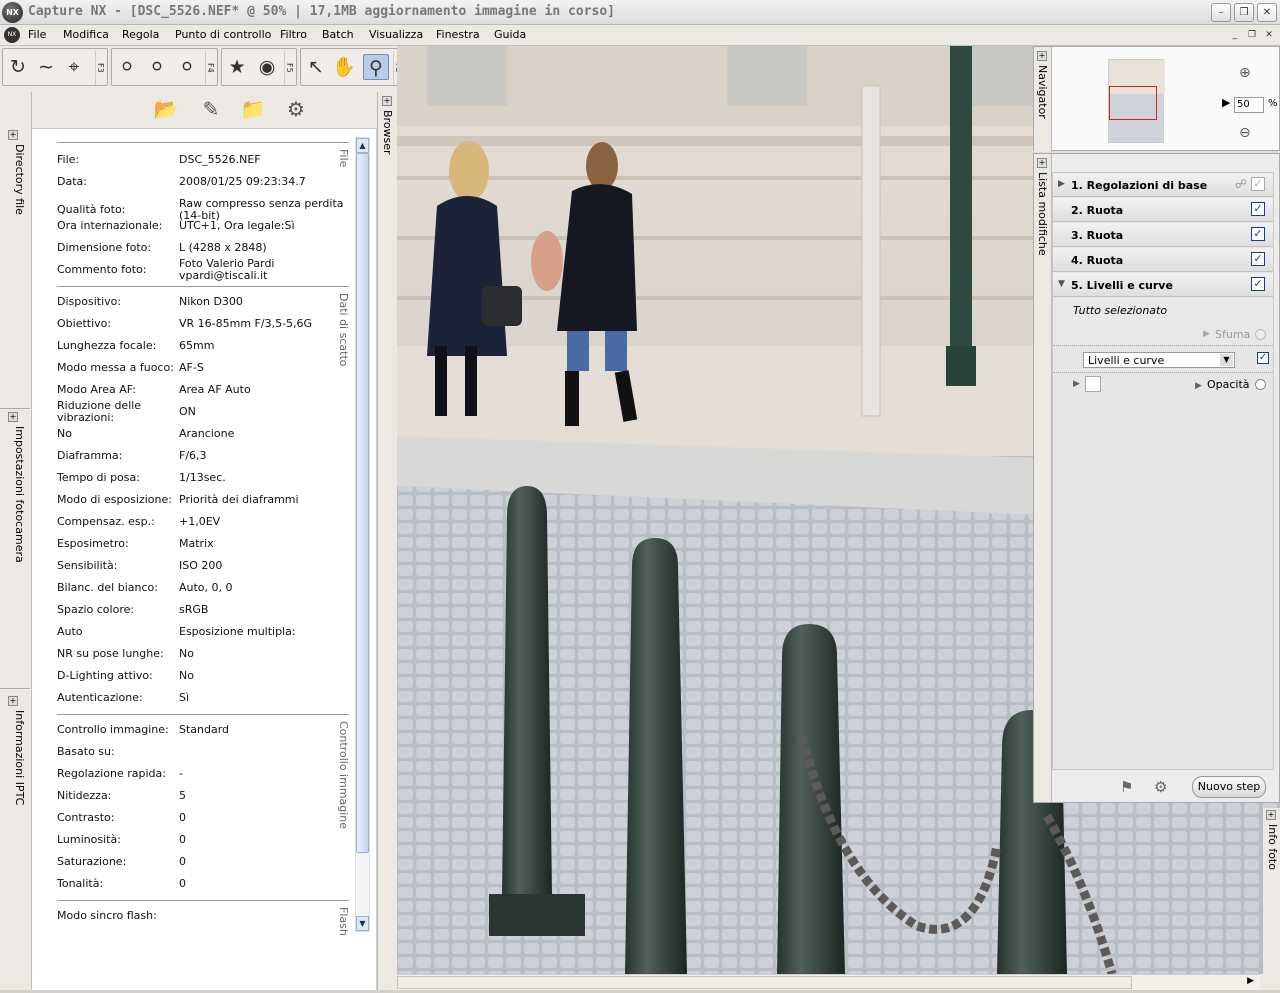 This screenshot has width=1280, height=993. I want to click on info-value: Sì, so click(184, 697).